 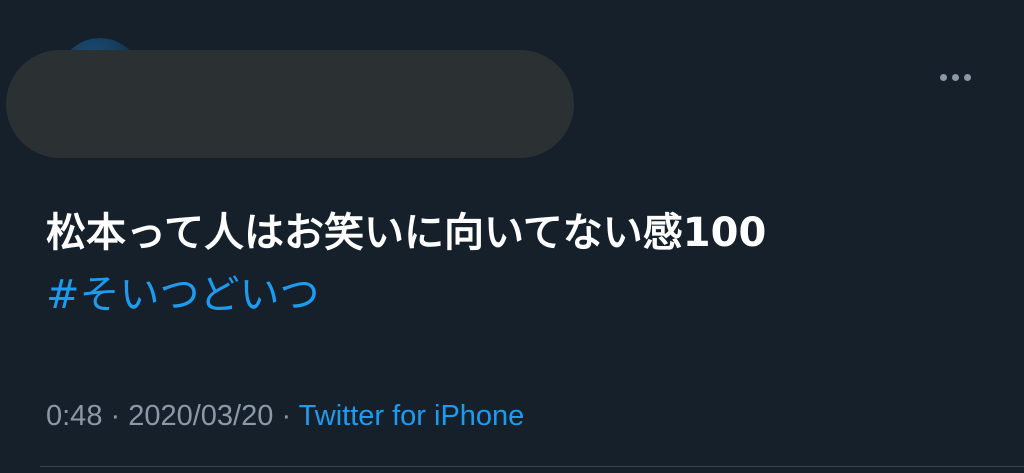 I want to click on tweet-time: 0:48, so click(x=74, y=416).